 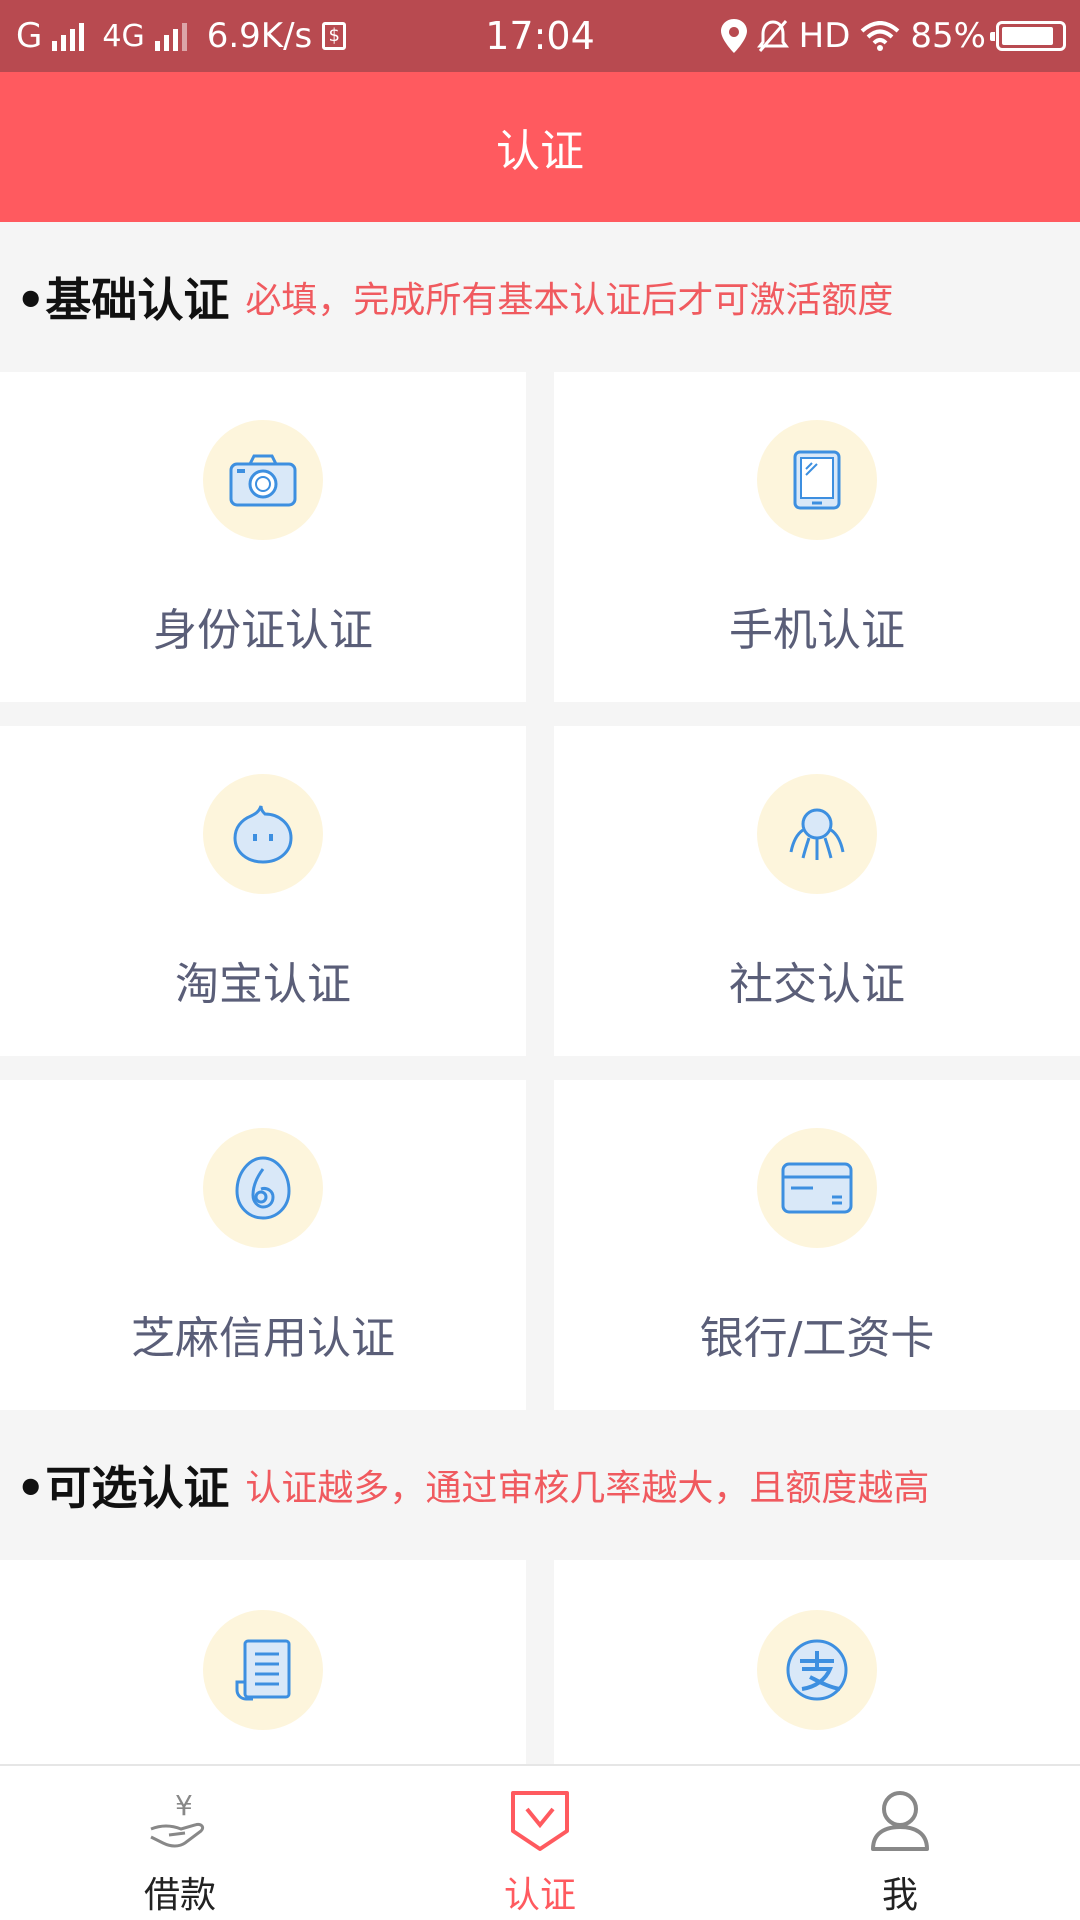 What do you see at coordinates (263, 984) in the screenshot?
I see `card-label: 淘宝认证` at bounding box center [263, 984].